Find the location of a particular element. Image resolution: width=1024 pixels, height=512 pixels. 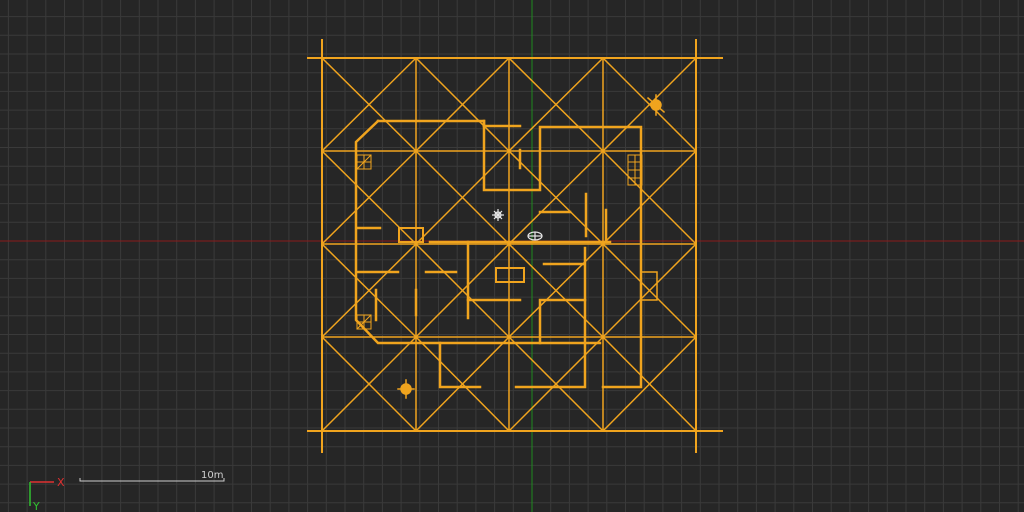

sun-light-icon is located at coordinates (498, 215).